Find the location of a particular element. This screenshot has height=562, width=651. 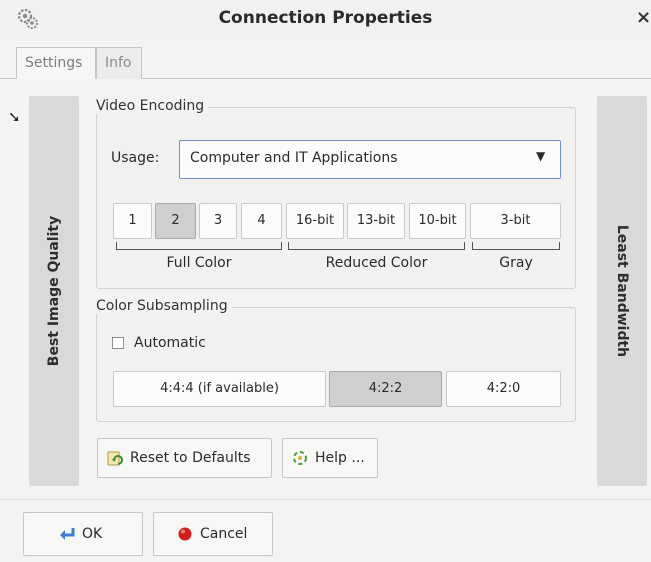

best-quality-label: Best Image Quality is located at coordinates (54, 291).